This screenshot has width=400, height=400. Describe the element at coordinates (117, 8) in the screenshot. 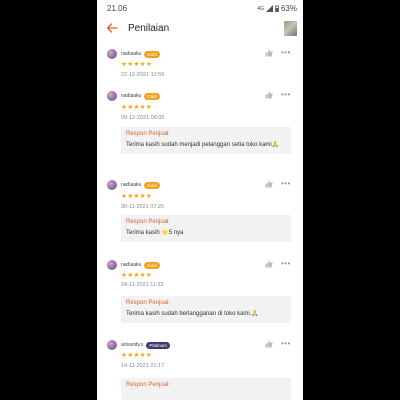

I see `status-time: 21.06` at that location.